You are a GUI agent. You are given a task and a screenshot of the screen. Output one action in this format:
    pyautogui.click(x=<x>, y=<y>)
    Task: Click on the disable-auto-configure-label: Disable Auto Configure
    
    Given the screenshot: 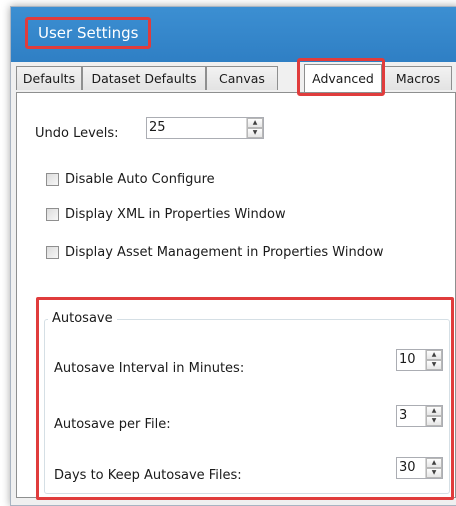 What is the action you would take?
    pyautogui.click(x=140, y=179)
    